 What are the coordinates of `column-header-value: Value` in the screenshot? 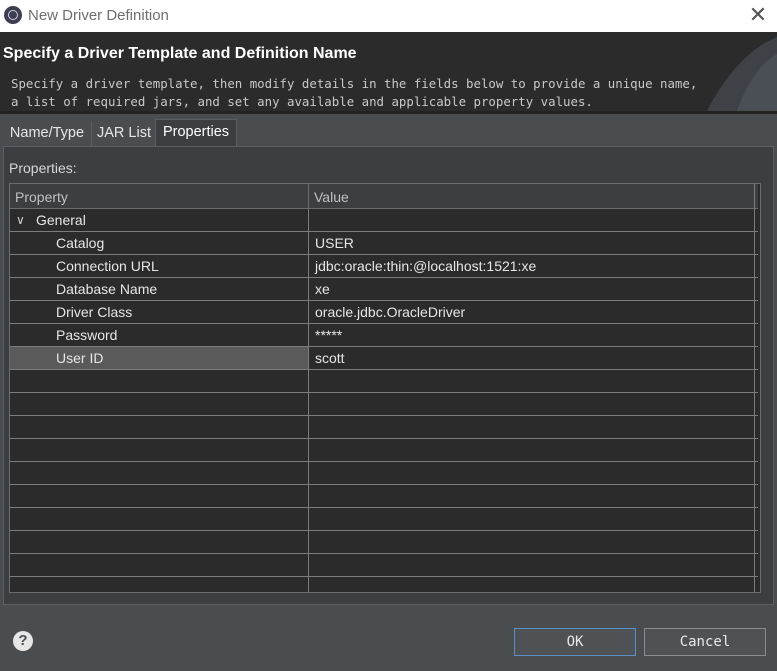 It's located at (533, 196).